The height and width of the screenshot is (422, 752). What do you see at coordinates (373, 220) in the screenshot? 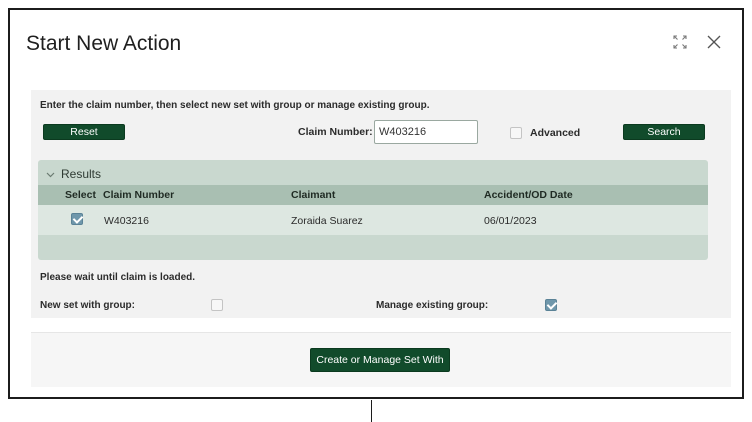
I see `table-row: W403216 Zoraida Suarez 06/01/2023` at bounding box center [373, 220].